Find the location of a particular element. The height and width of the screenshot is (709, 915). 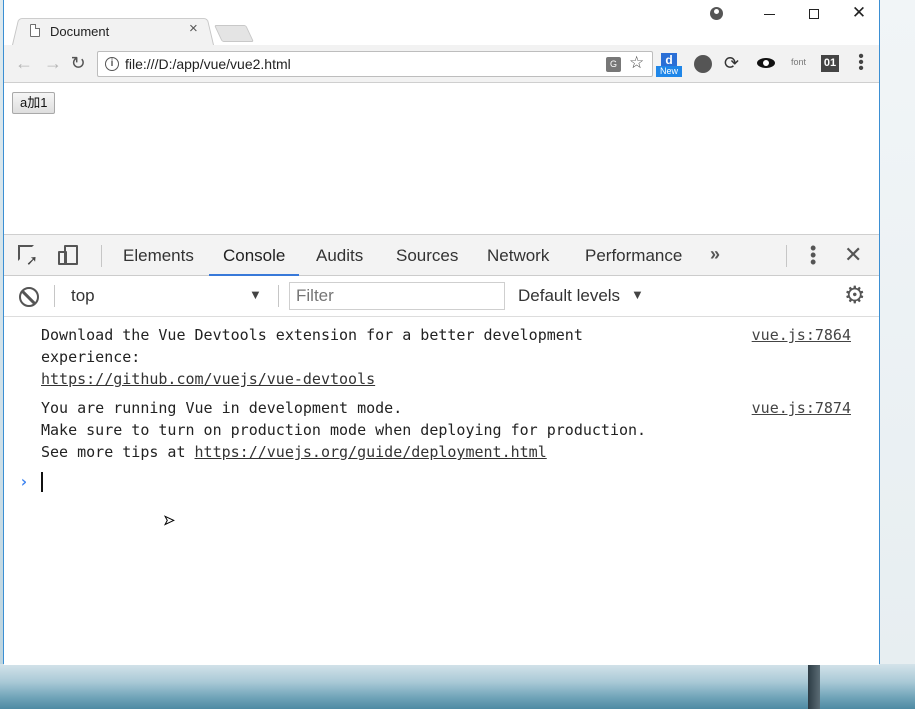

browser-menu-icon: • • • is located at coordinates (861, 63).